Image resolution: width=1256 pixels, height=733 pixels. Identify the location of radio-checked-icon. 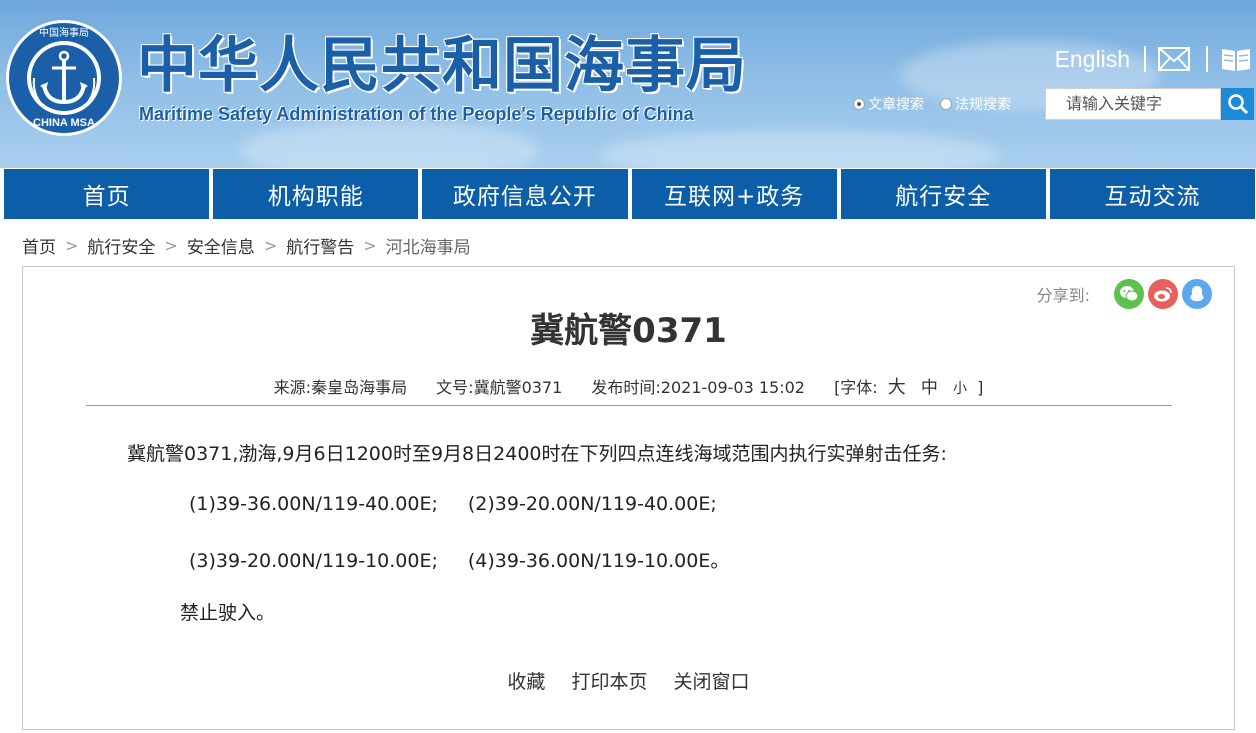
(859, 104).